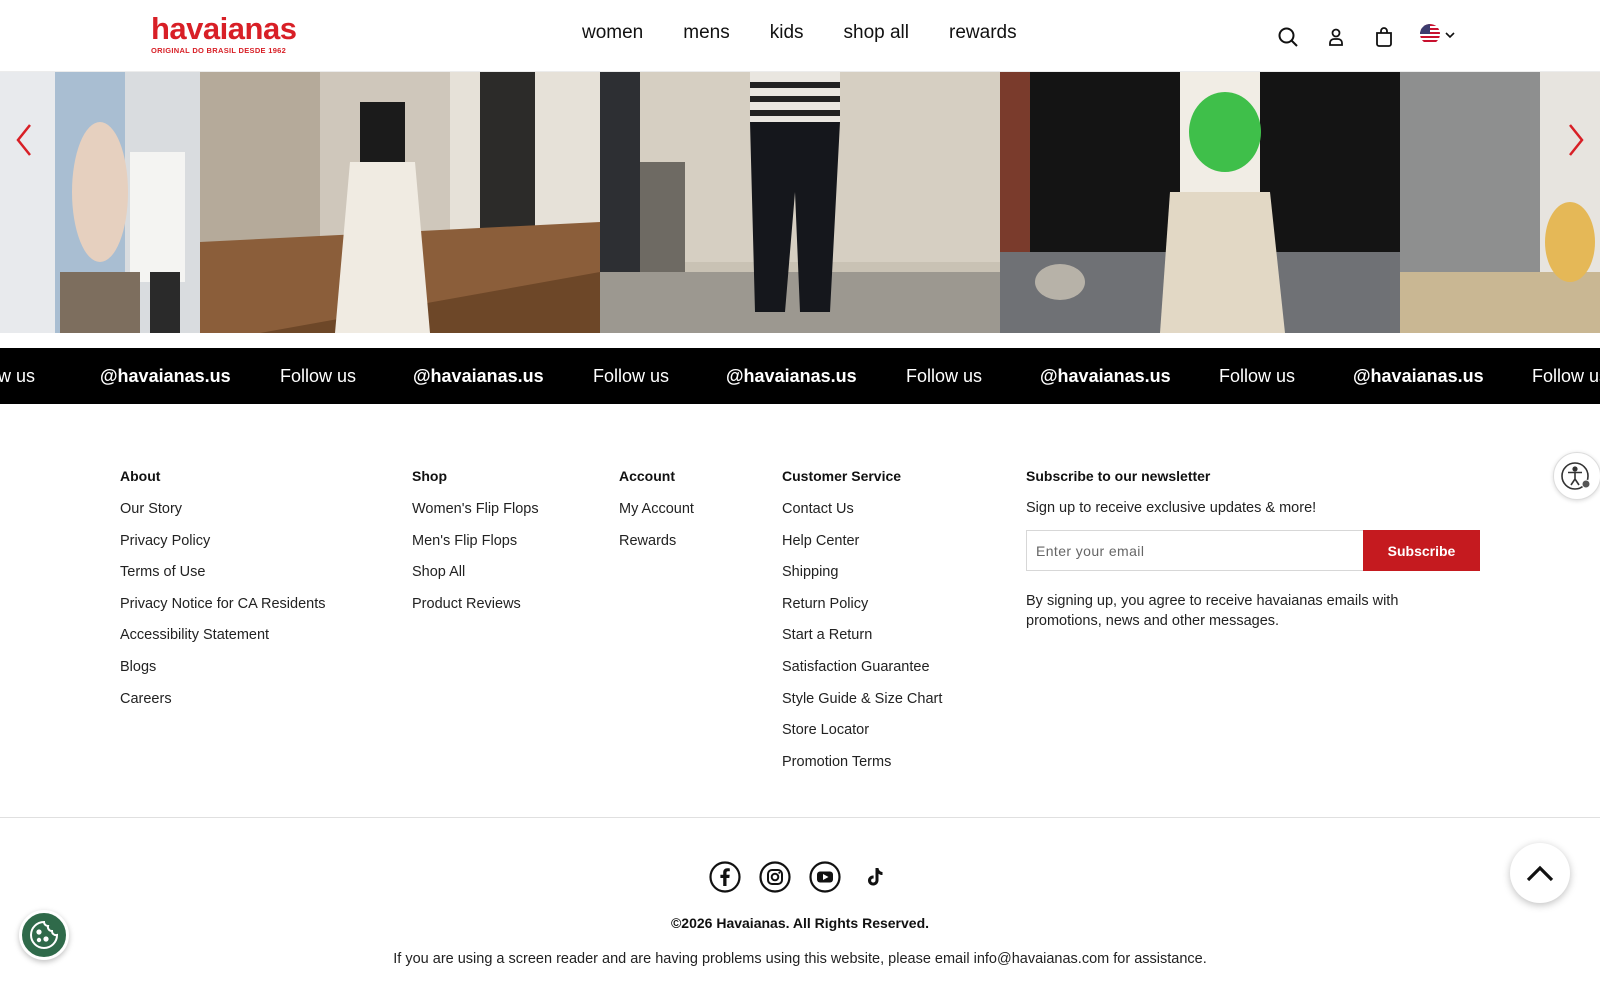 The width and height of the screenshot is (1600, 1000). What do you see at coordinates (725, 877) in the screenshot?
I see `facebook-icon` at bounding box center [725, 877].